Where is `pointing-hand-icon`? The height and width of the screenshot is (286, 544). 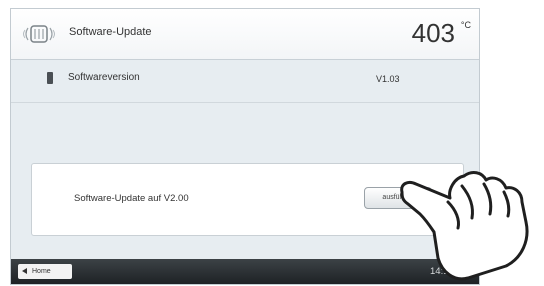 pointing-hand-icon is located at coordinates (464, 226).